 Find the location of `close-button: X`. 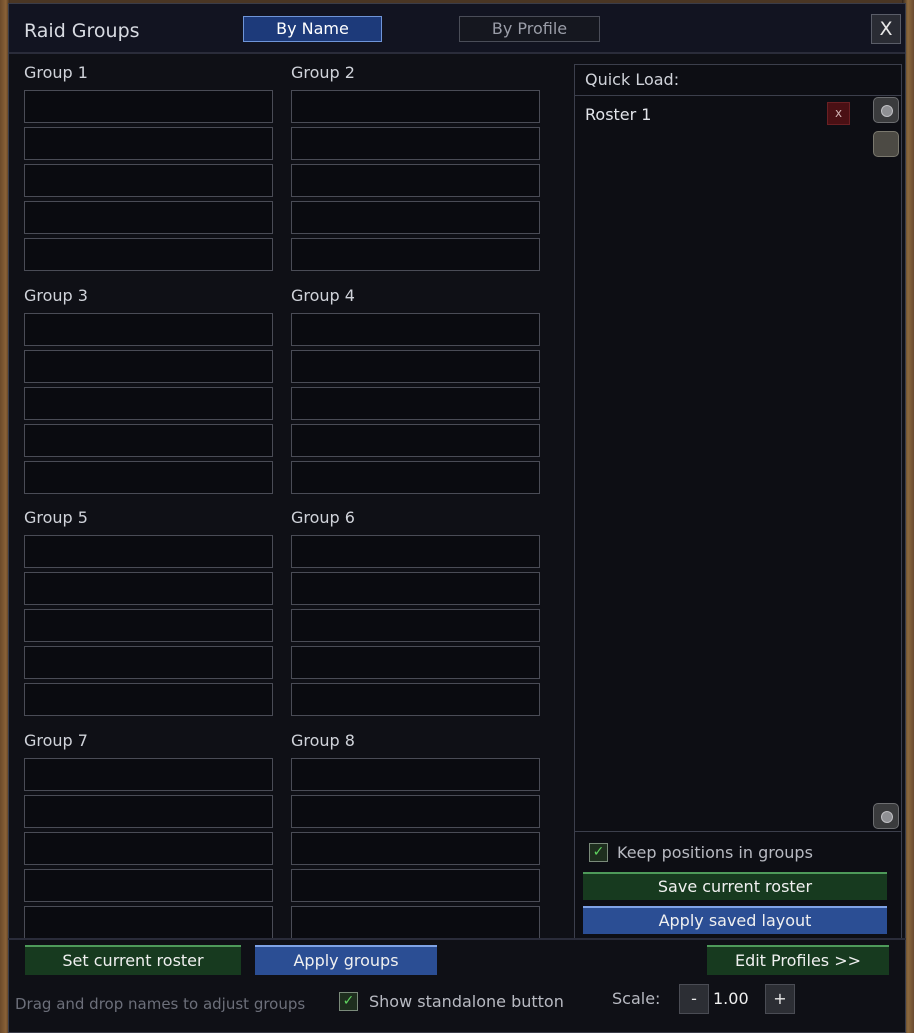

close-button: X is located at coordinates (886, 29).